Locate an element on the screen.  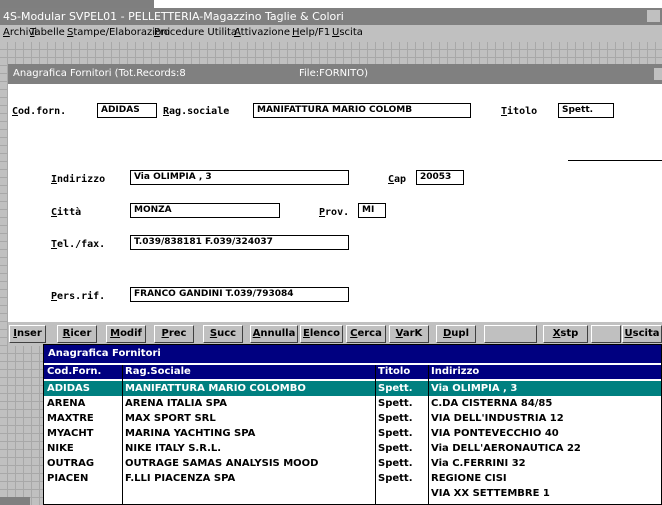
dupl-button: Dupl is located at coordinates (456, 334).